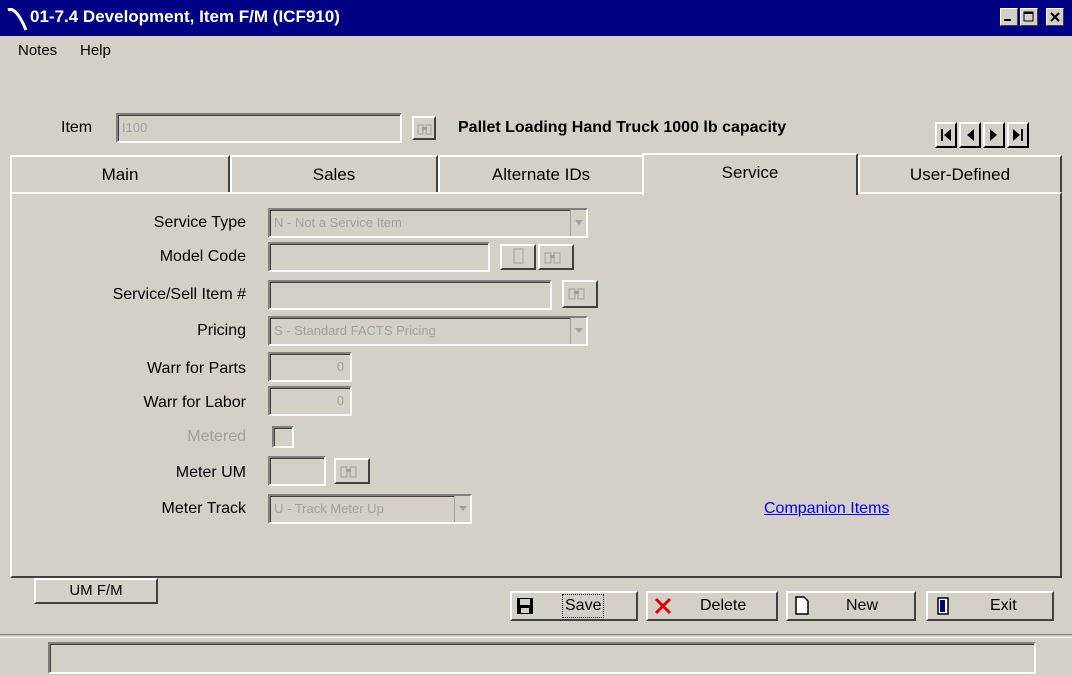  What do you see at coordinates (259, 128) in the screenshot?
I see `item-input: I100` at bounding box center [259, 128].